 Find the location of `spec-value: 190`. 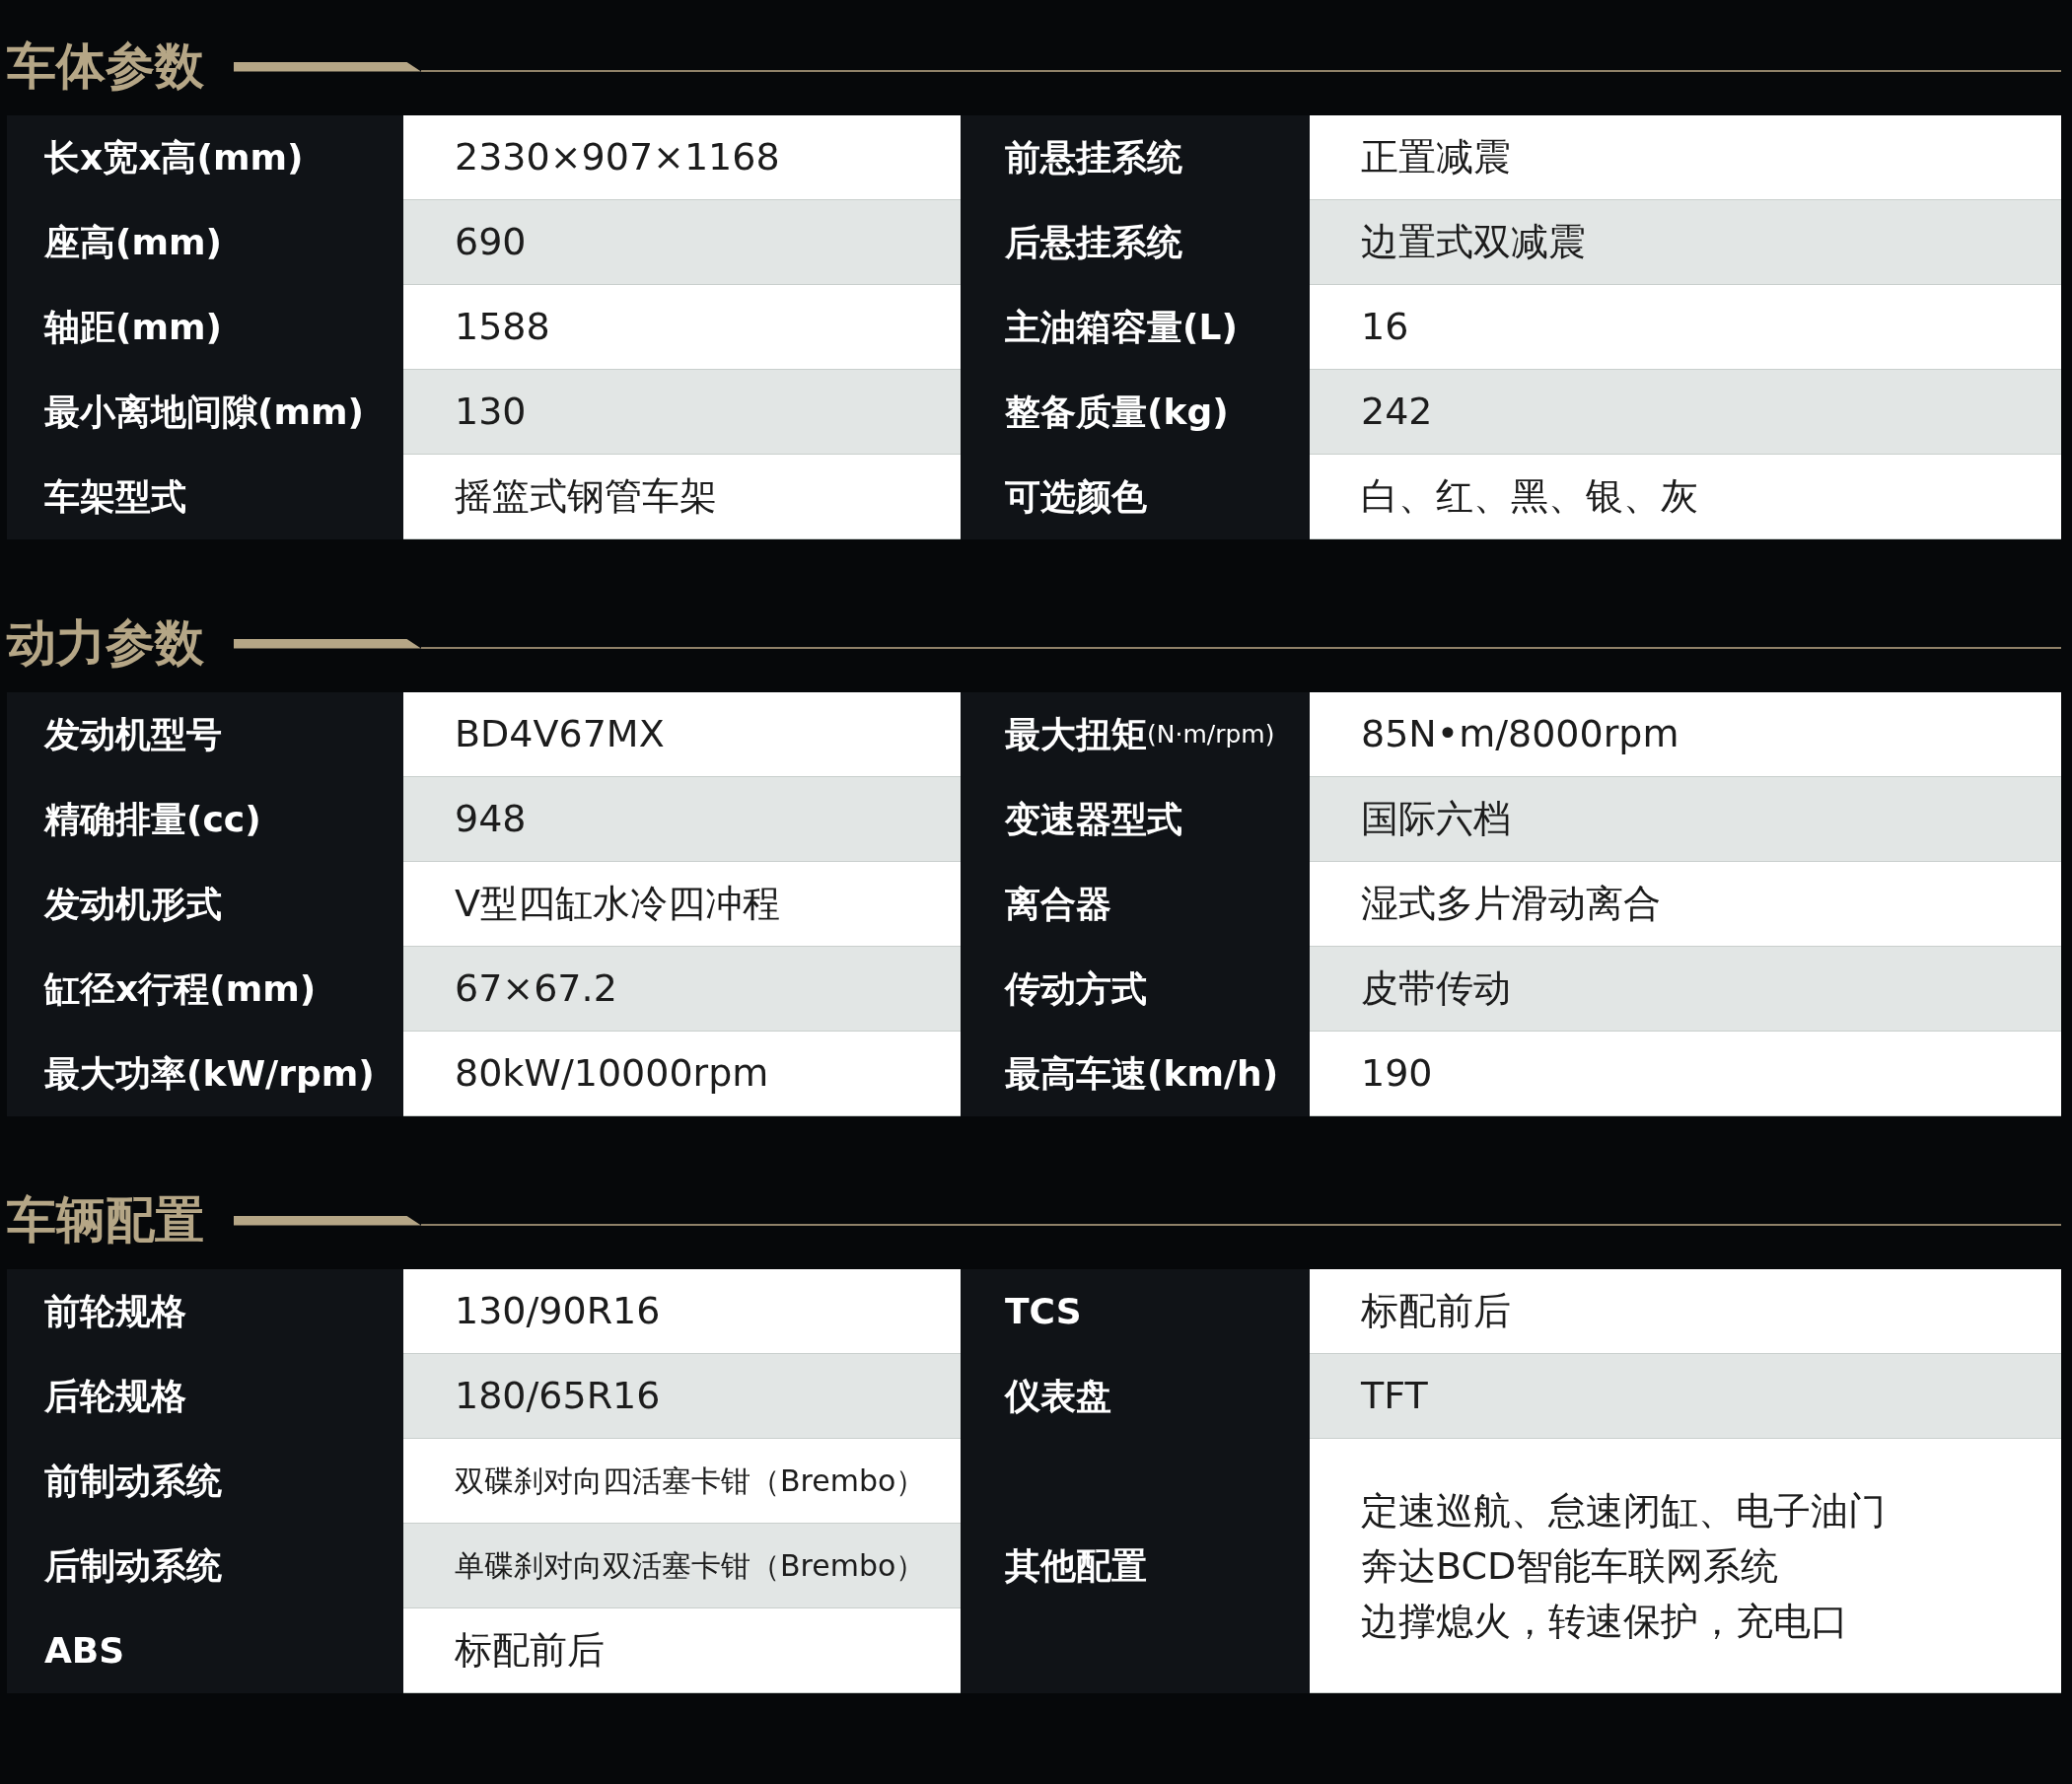

spec-value: 190 is located at coordinates (1685, 1074).